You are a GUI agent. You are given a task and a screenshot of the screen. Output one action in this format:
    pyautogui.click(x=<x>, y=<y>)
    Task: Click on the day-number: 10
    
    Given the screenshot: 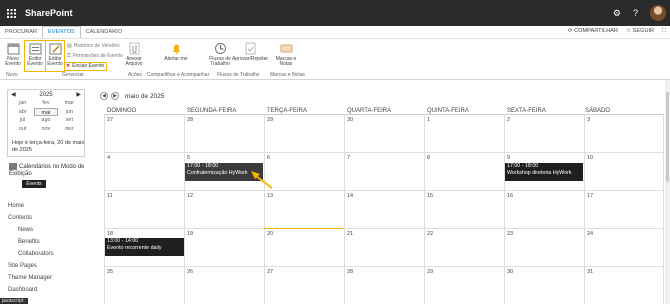 What is the action you would take?
    pyautogui.click(x=590, y=158)
    